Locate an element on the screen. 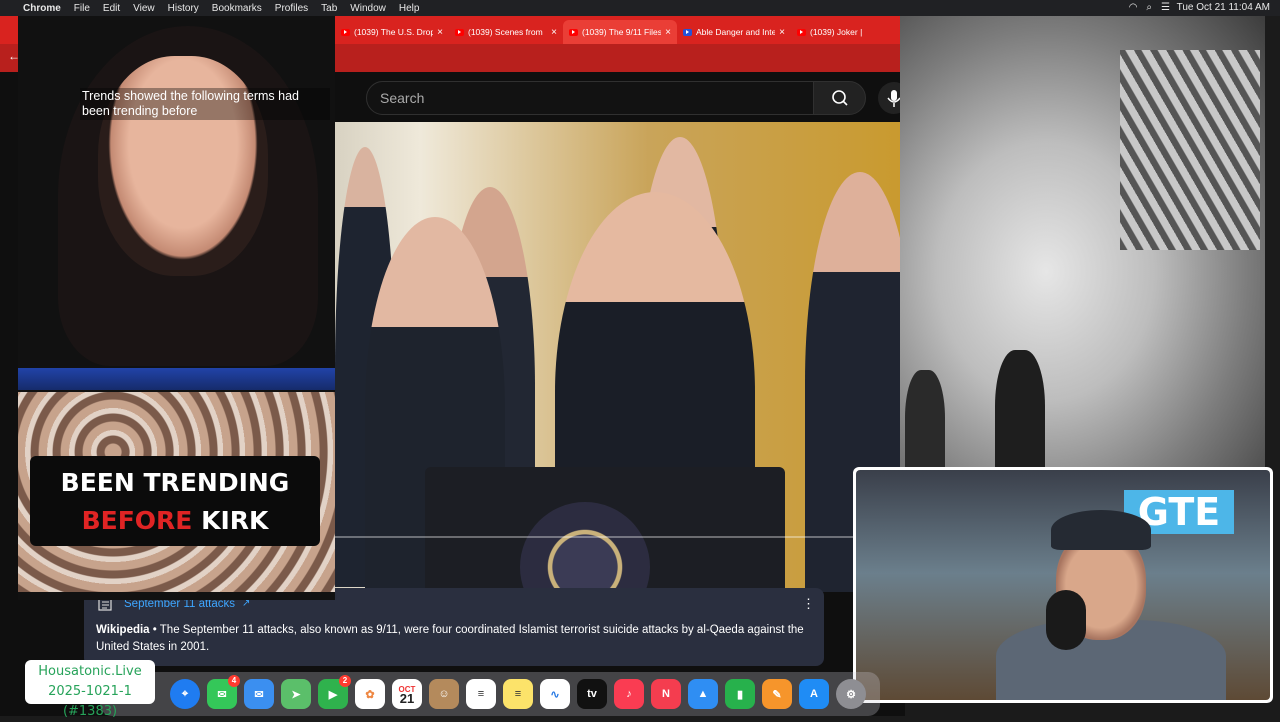 The width and height of the screenshot is (1280, 722). host-webcam: GTE is located at coordinates (1063, 585).